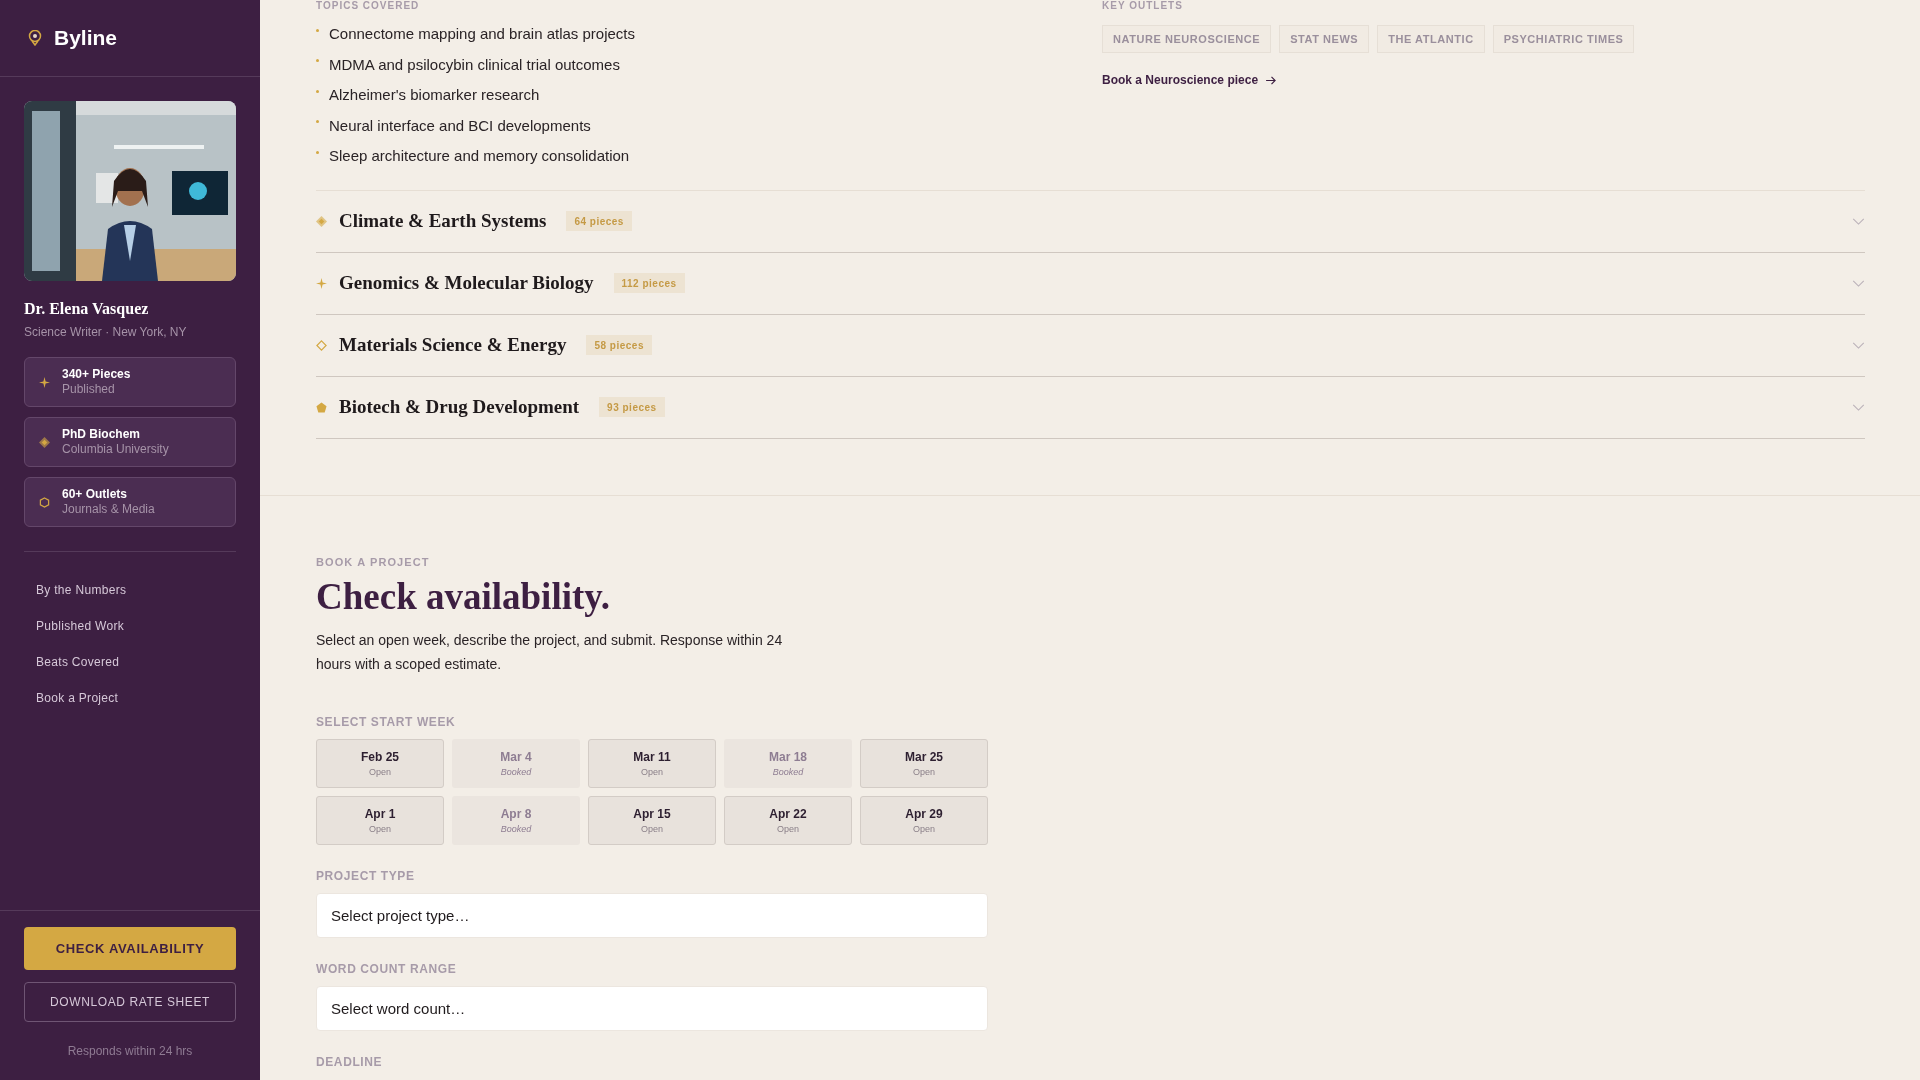  I want to click on nav-link: Beats Covered, so click(130, 662).